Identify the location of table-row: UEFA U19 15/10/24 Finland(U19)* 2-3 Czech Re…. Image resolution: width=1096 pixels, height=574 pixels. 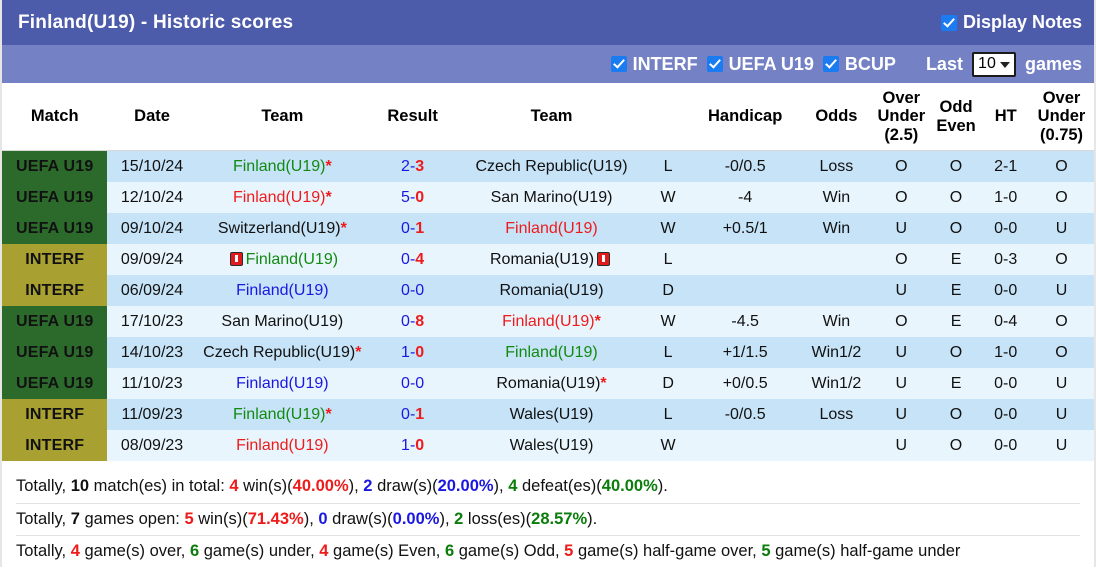
(548, 166).